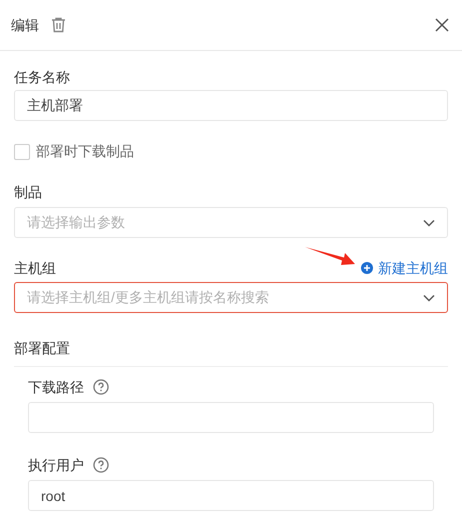 This screenshot has height=530, width=462. What do you see at coordinates (56, 465) in the screenshot?
I see `field-label: 执行用户` at bounding box center [56, 465].